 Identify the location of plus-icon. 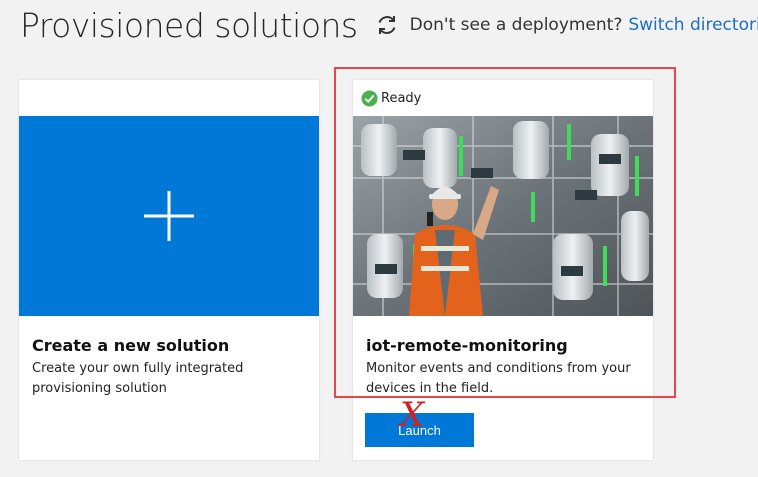
(169, 216).